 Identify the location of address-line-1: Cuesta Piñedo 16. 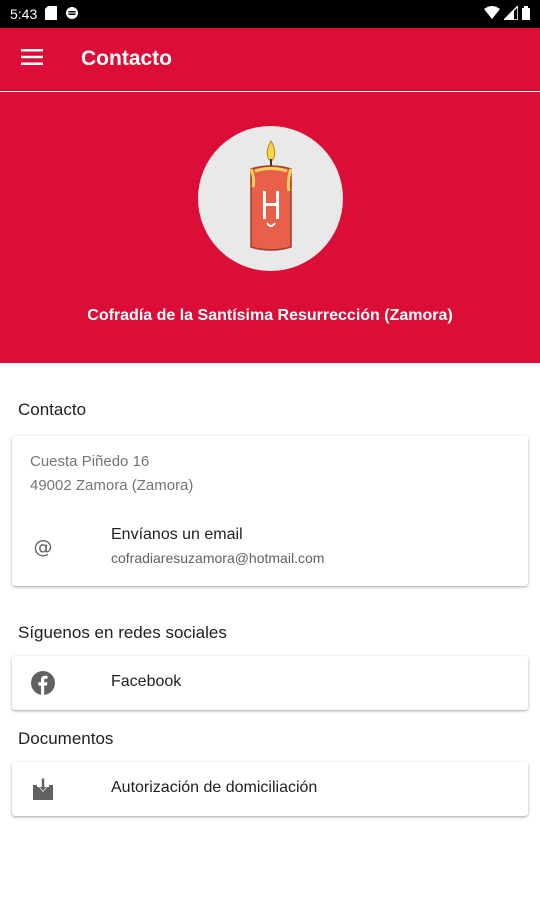
(90, 461).